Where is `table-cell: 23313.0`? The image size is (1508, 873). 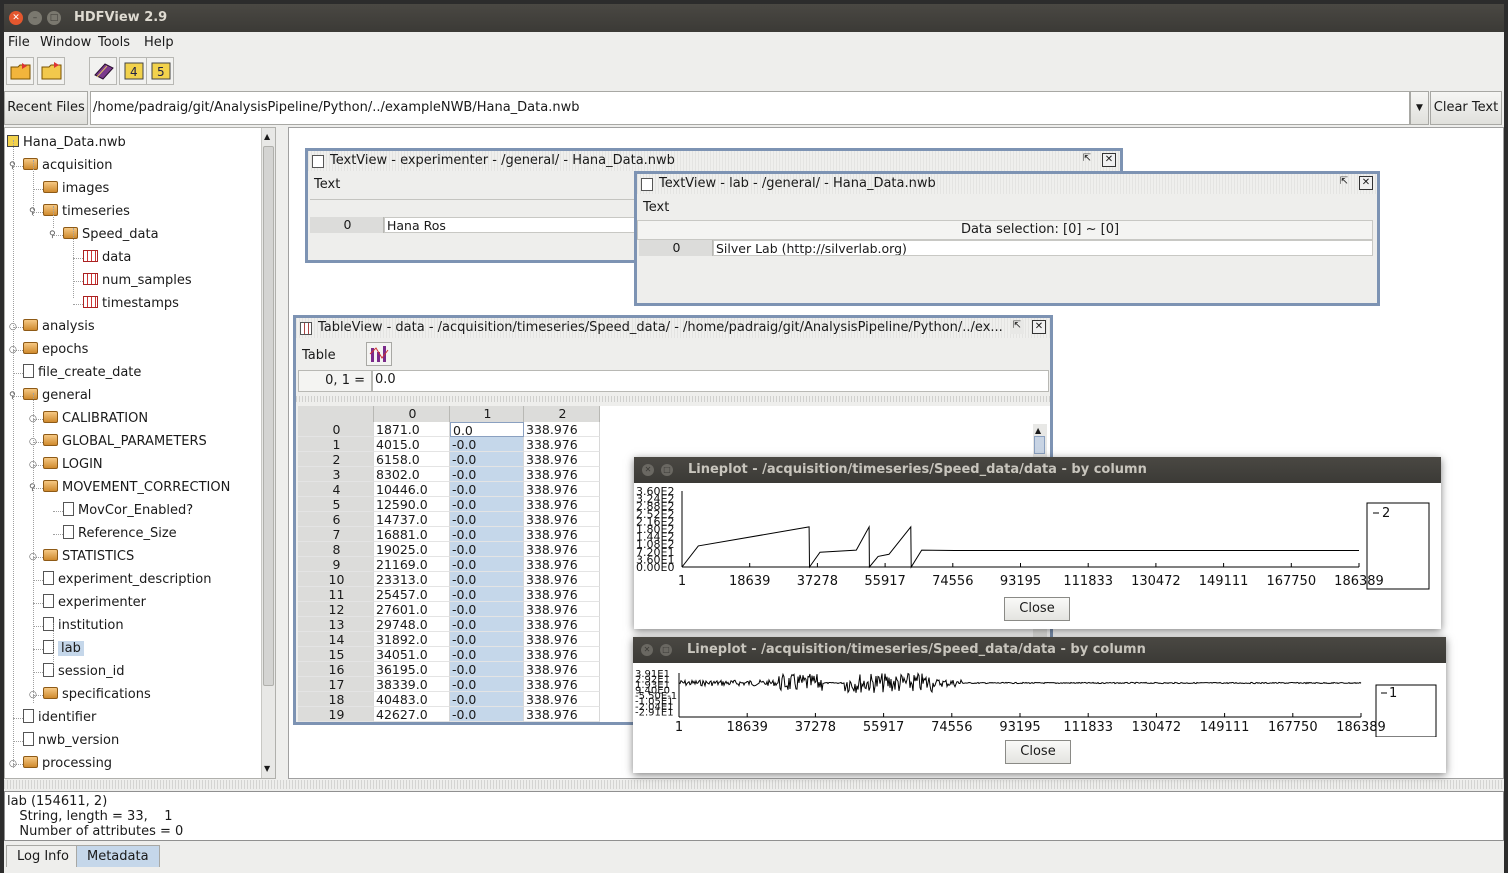
table-cell: 23313.0 is located at coordinates (412, 579).